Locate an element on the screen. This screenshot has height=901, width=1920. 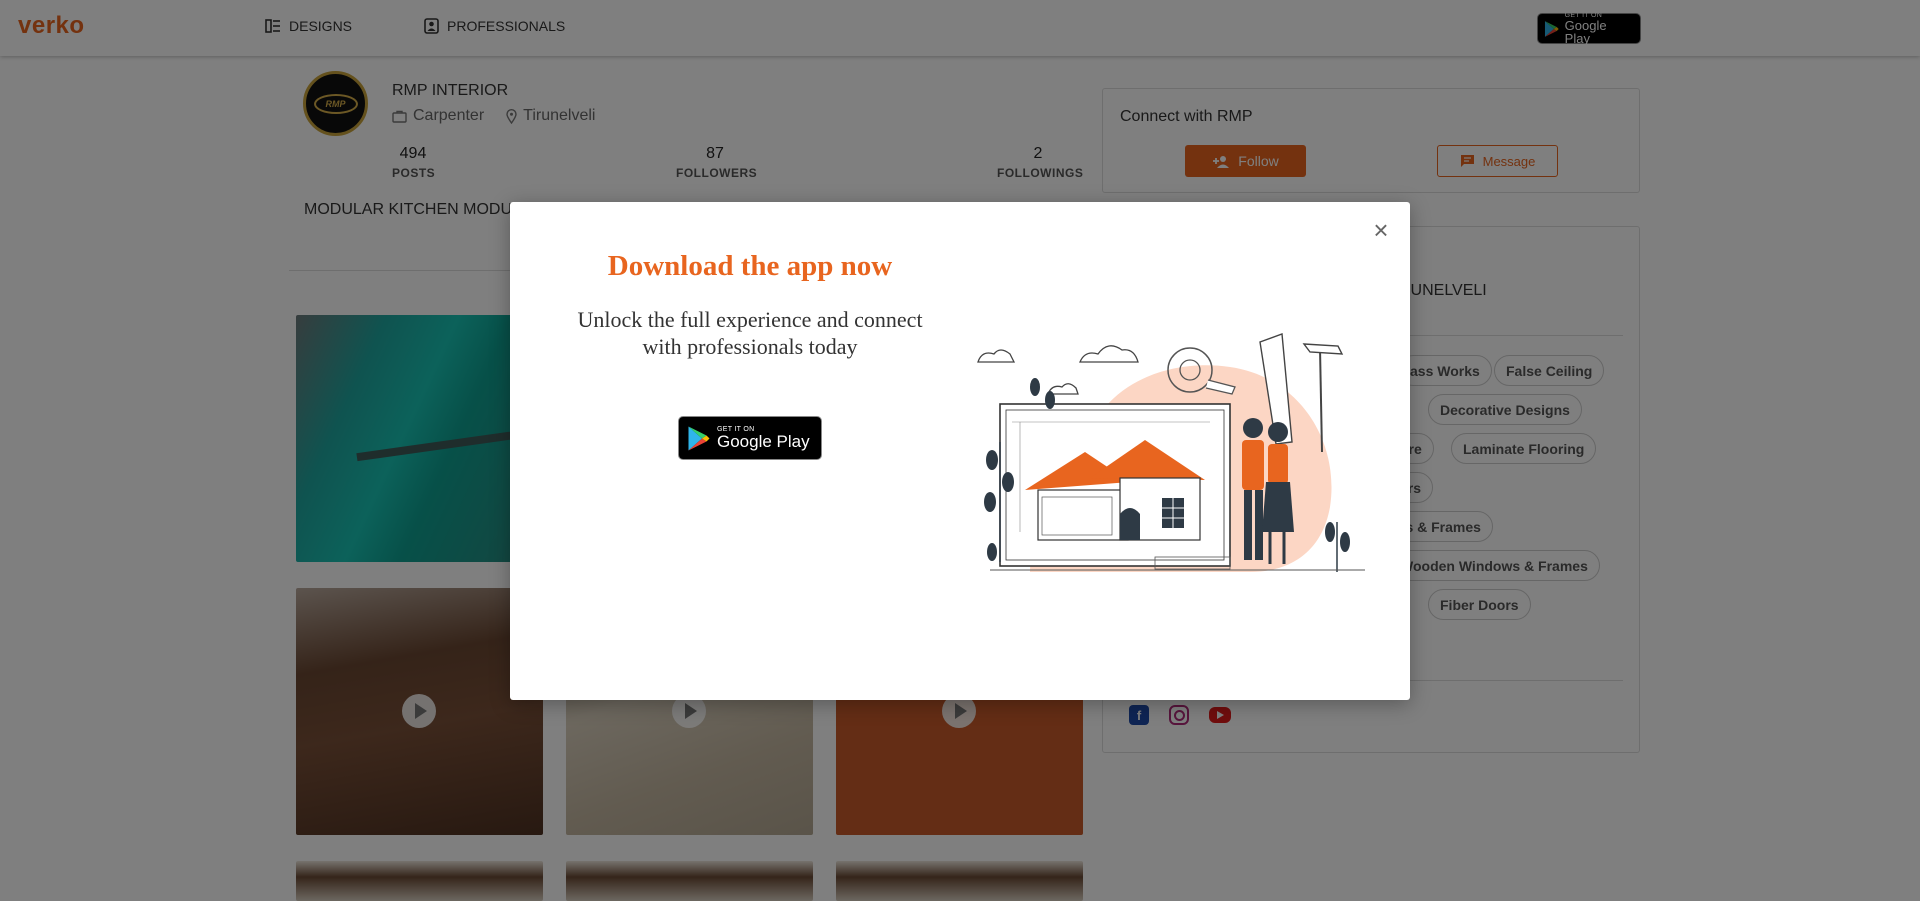
modal-google-play-badge: GET IT ON Google Play is located at coordinates (750, 438).